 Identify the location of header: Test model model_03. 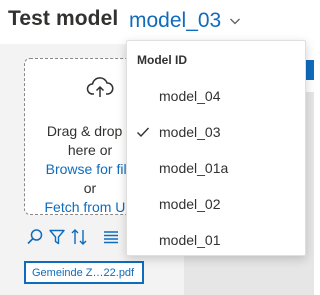
(157, 22).